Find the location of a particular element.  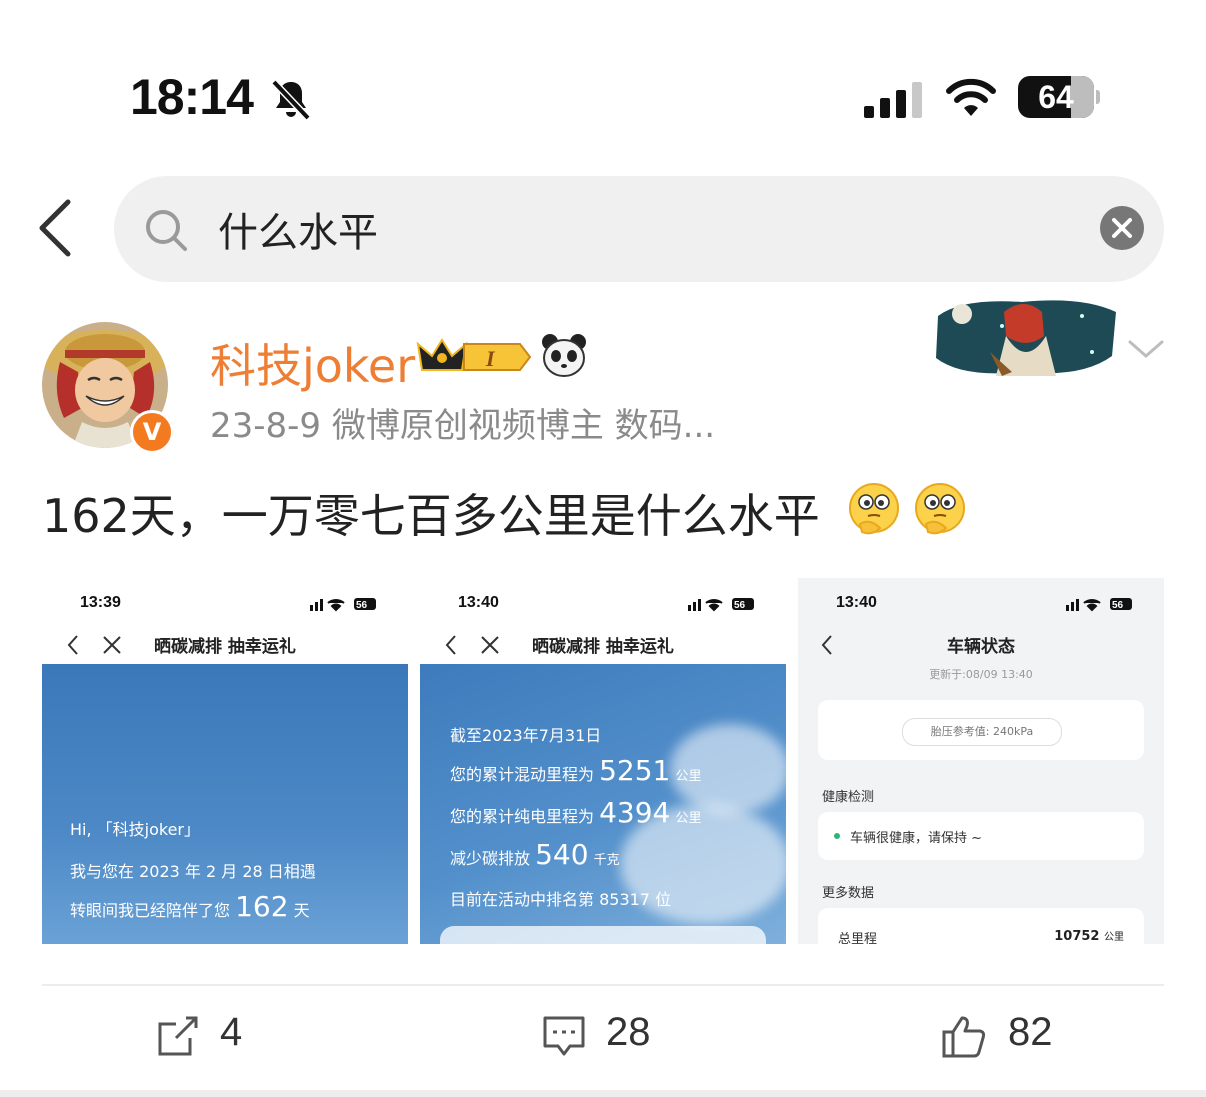

wifi-icon is located at coordinates (971, 97).